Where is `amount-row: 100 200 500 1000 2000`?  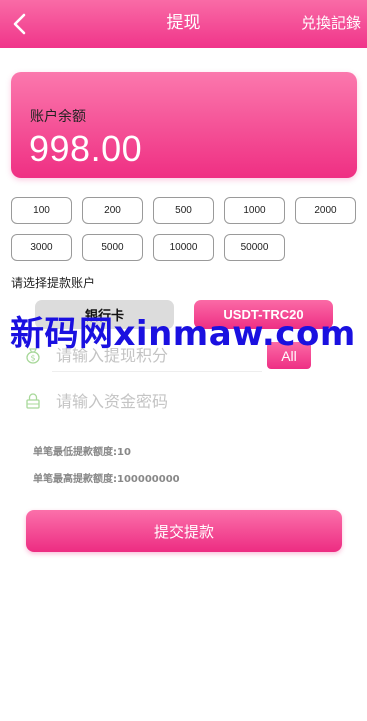
amount-row: 100 200 500 1000 2000 is located at coordinates (186, 210).